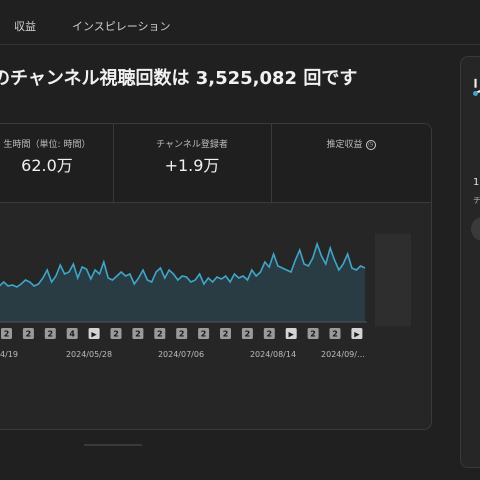  I want to click on metric-revenue-label: 推定収益, so click(344, 145).